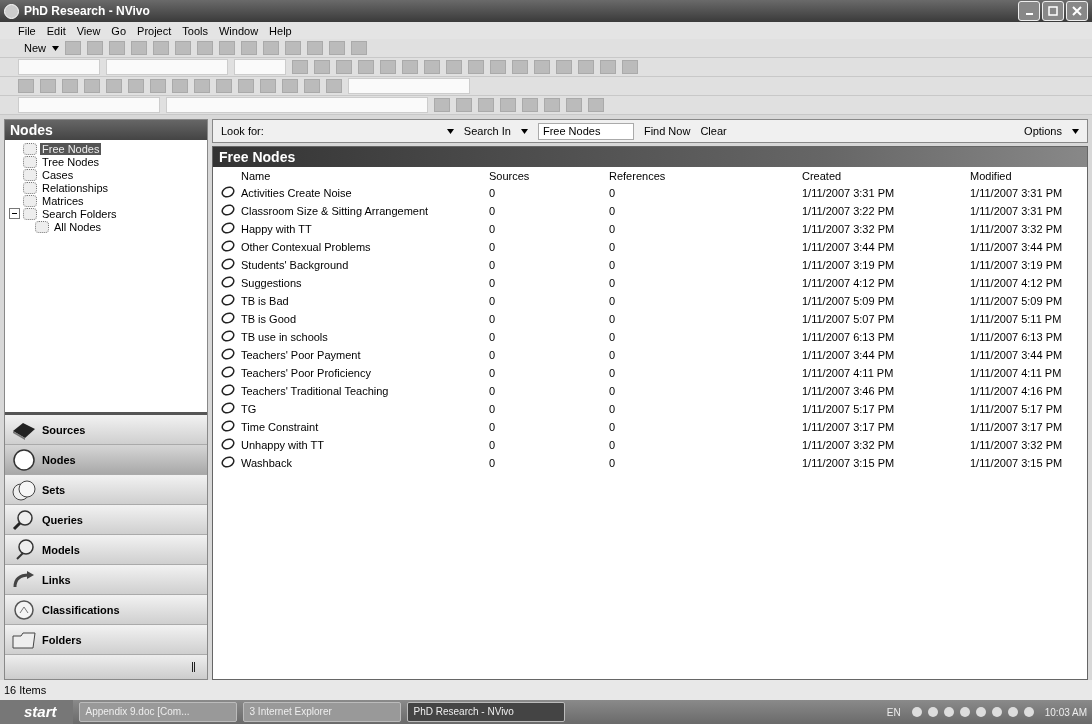  Describe the element at coordinates (58, 174) in the screenshot. I see `tree-item: Cases` at that location.